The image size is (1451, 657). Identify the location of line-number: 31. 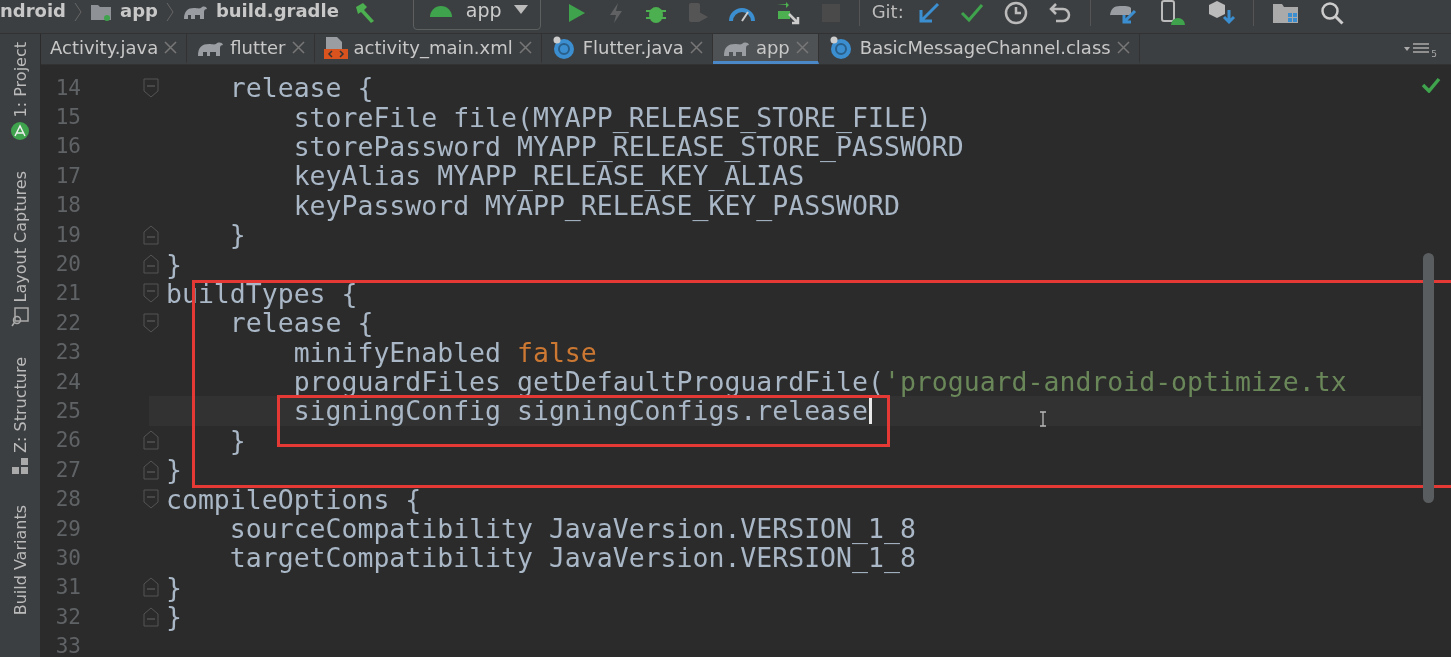
(67, 587).